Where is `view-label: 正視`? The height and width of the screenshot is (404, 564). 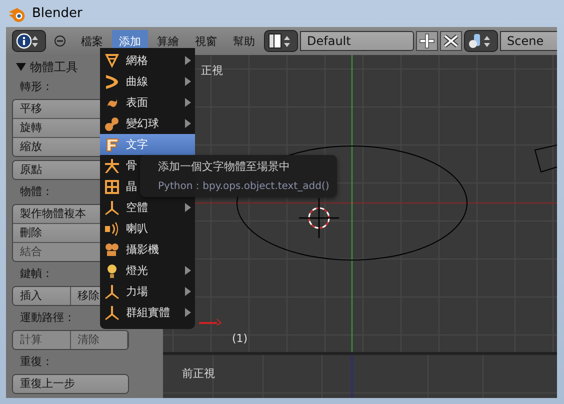 view-label: 正視 is located at coordinates (212, 70).